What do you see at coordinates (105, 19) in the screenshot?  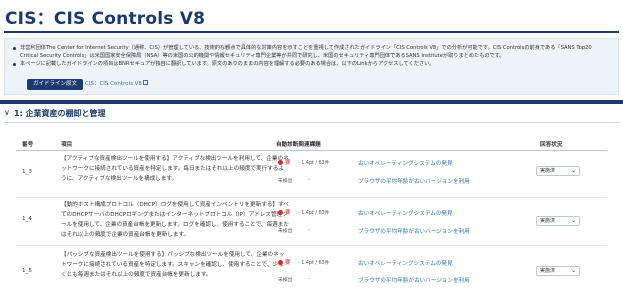 I see `page-title: CIS：CIS Controls V8` at bounding box center [105, 19].